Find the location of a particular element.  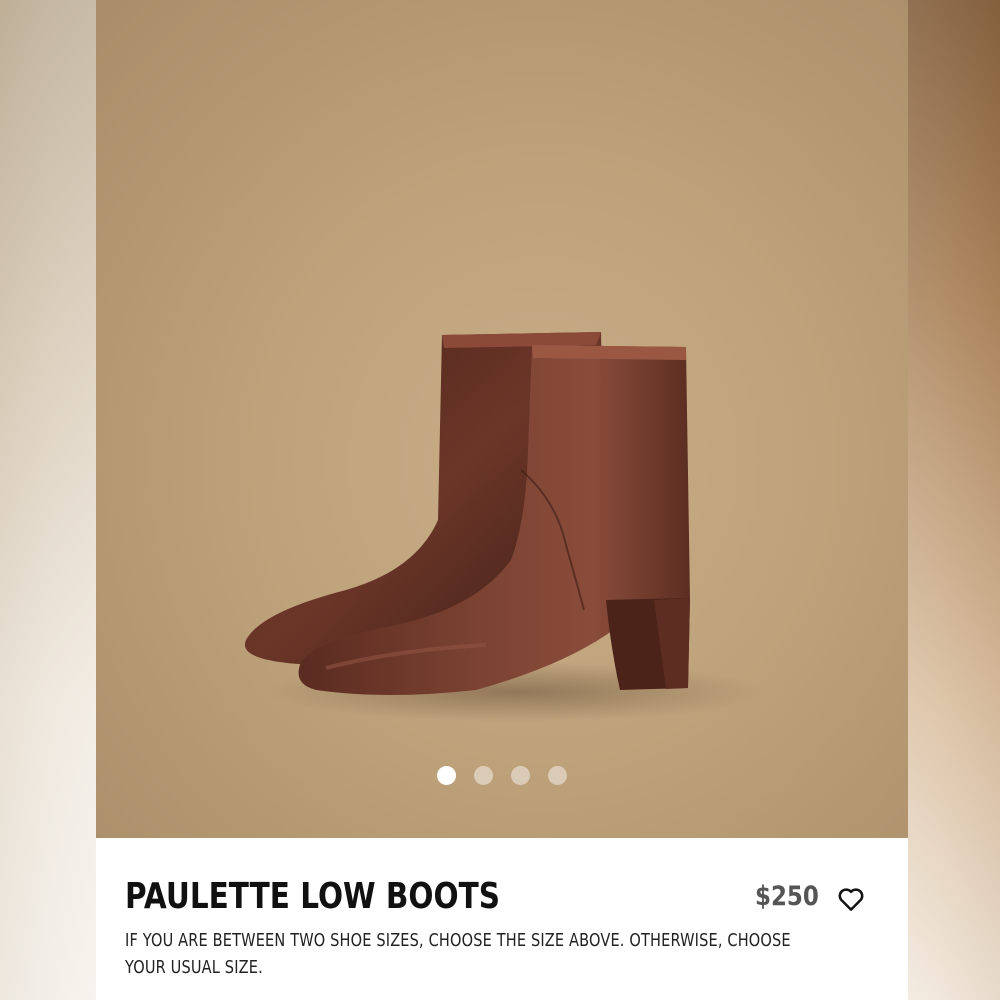

favorite-button is located at coordinates (851, 899).